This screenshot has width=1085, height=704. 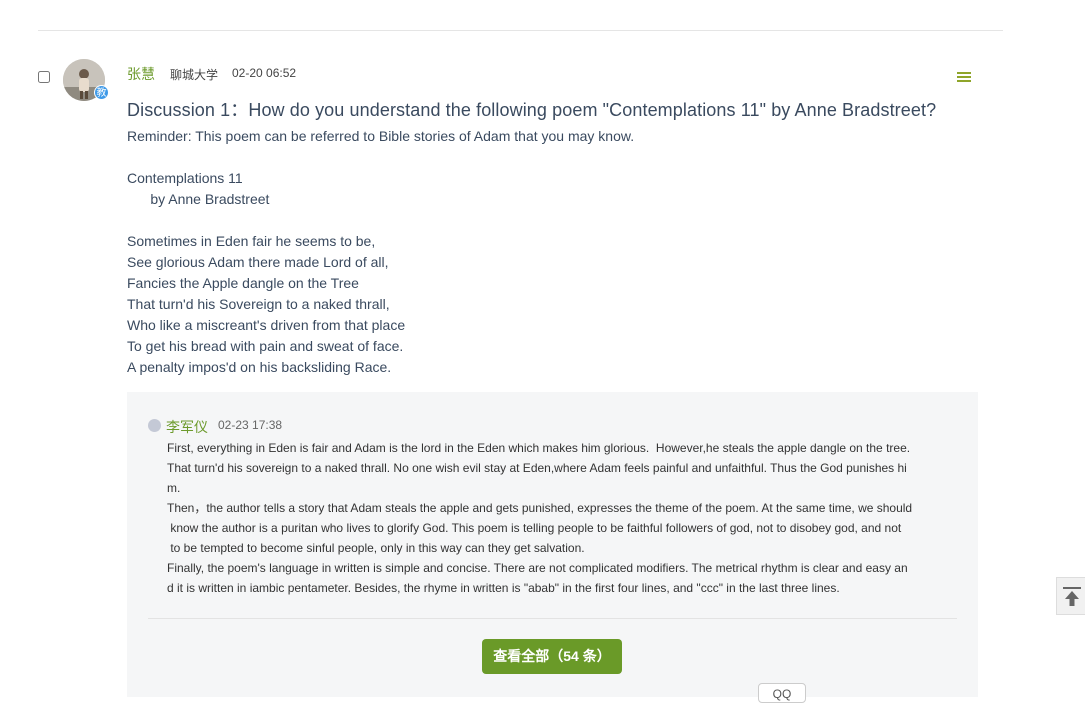 What do you see at coordinates (44, 77) in the screenshot?
I see `select-post-checkbox` at bounding box center [44, 77].